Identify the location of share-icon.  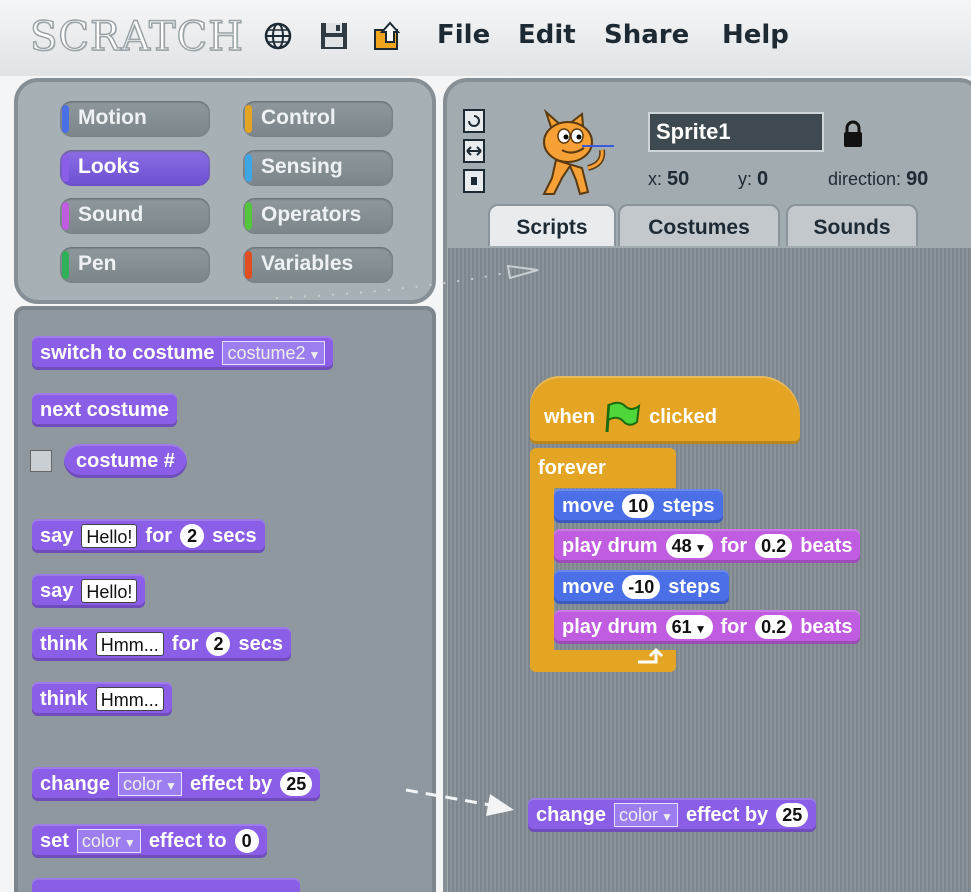
(388, 36).